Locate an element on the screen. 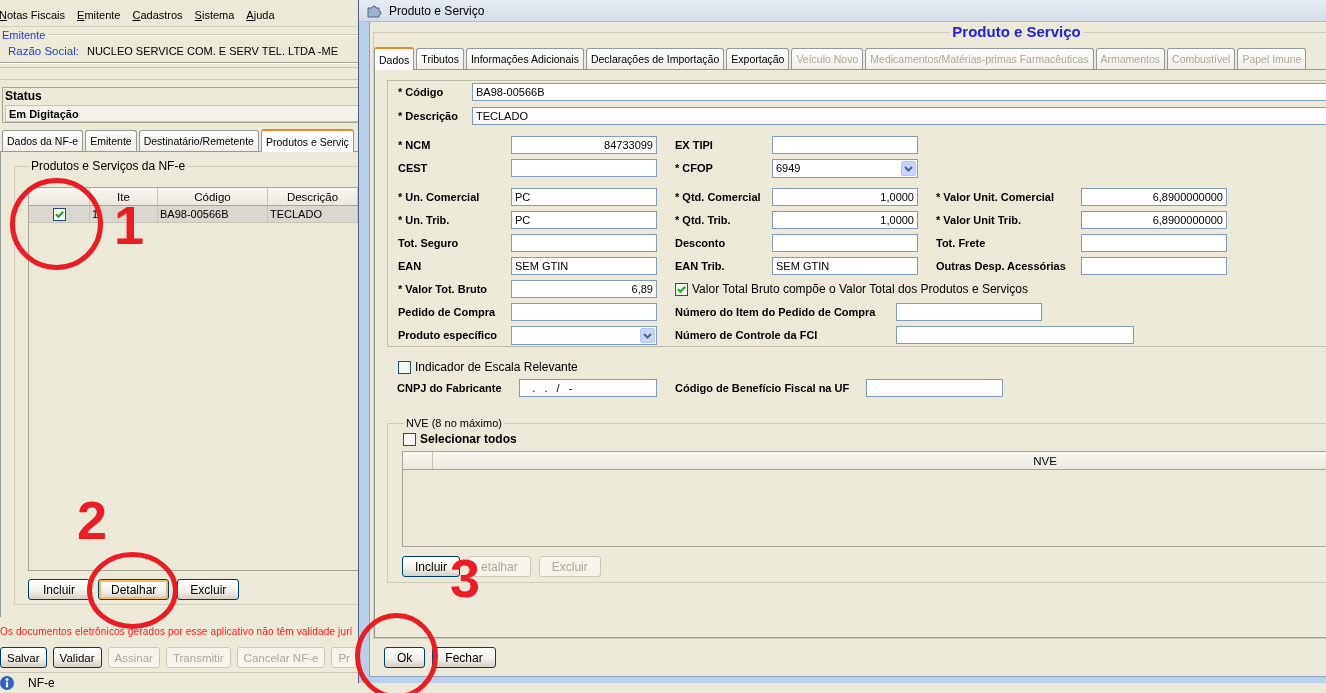 The height and width of the screenshot is (693, 1326). tab: Exportação is located at coordinates (758, 58).